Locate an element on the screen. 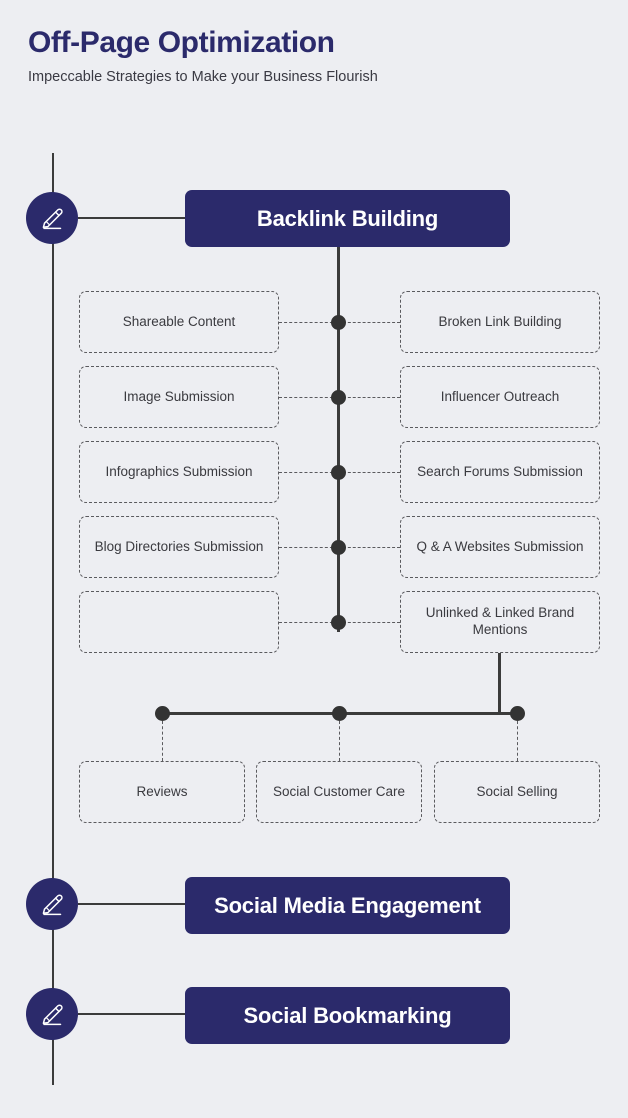 Image resolution: width=628 pixels, height=1118 pixels. sub-box-label: Unlinked & Linked Brand Mentions is located at coordinates (500, 621).